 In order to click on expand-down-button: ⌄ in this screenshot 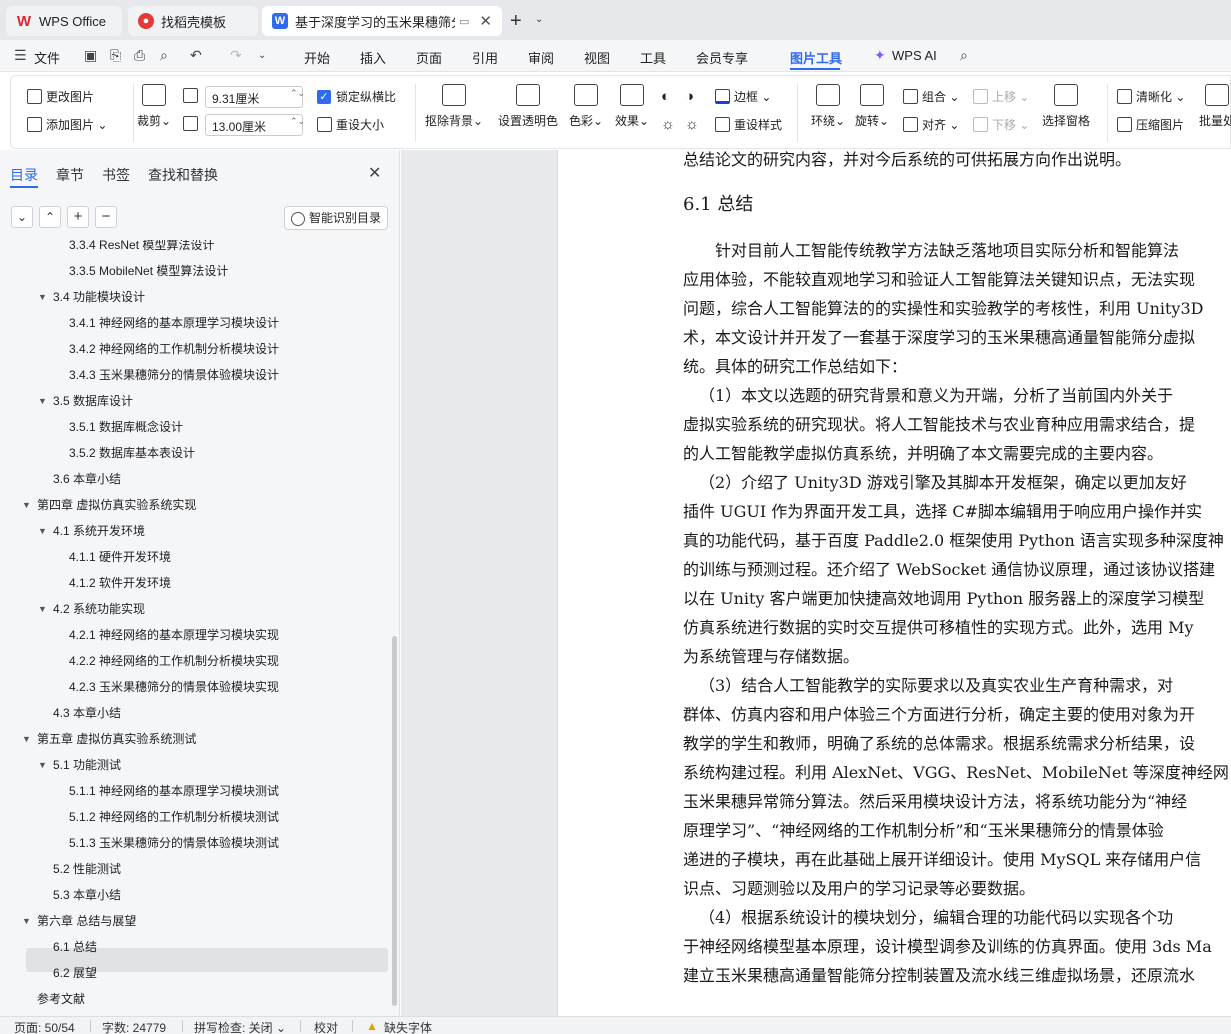, I will do `click(22, 217)`.